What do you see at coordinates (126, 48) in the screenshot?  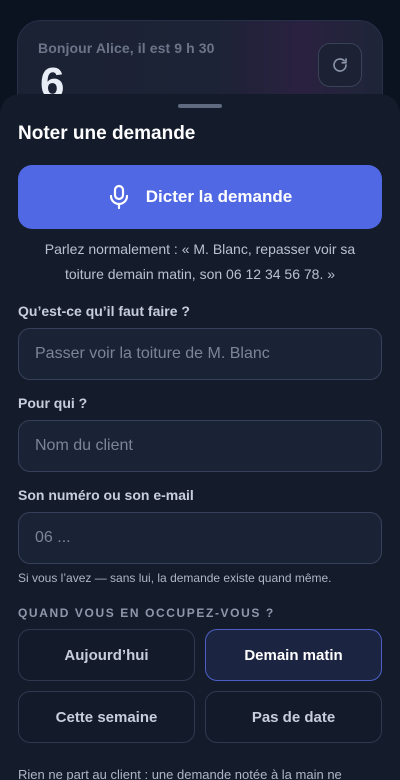 I see `greeting-text: Bonjour Alice, il est 9 h 30` at bounding box center [126, 48].